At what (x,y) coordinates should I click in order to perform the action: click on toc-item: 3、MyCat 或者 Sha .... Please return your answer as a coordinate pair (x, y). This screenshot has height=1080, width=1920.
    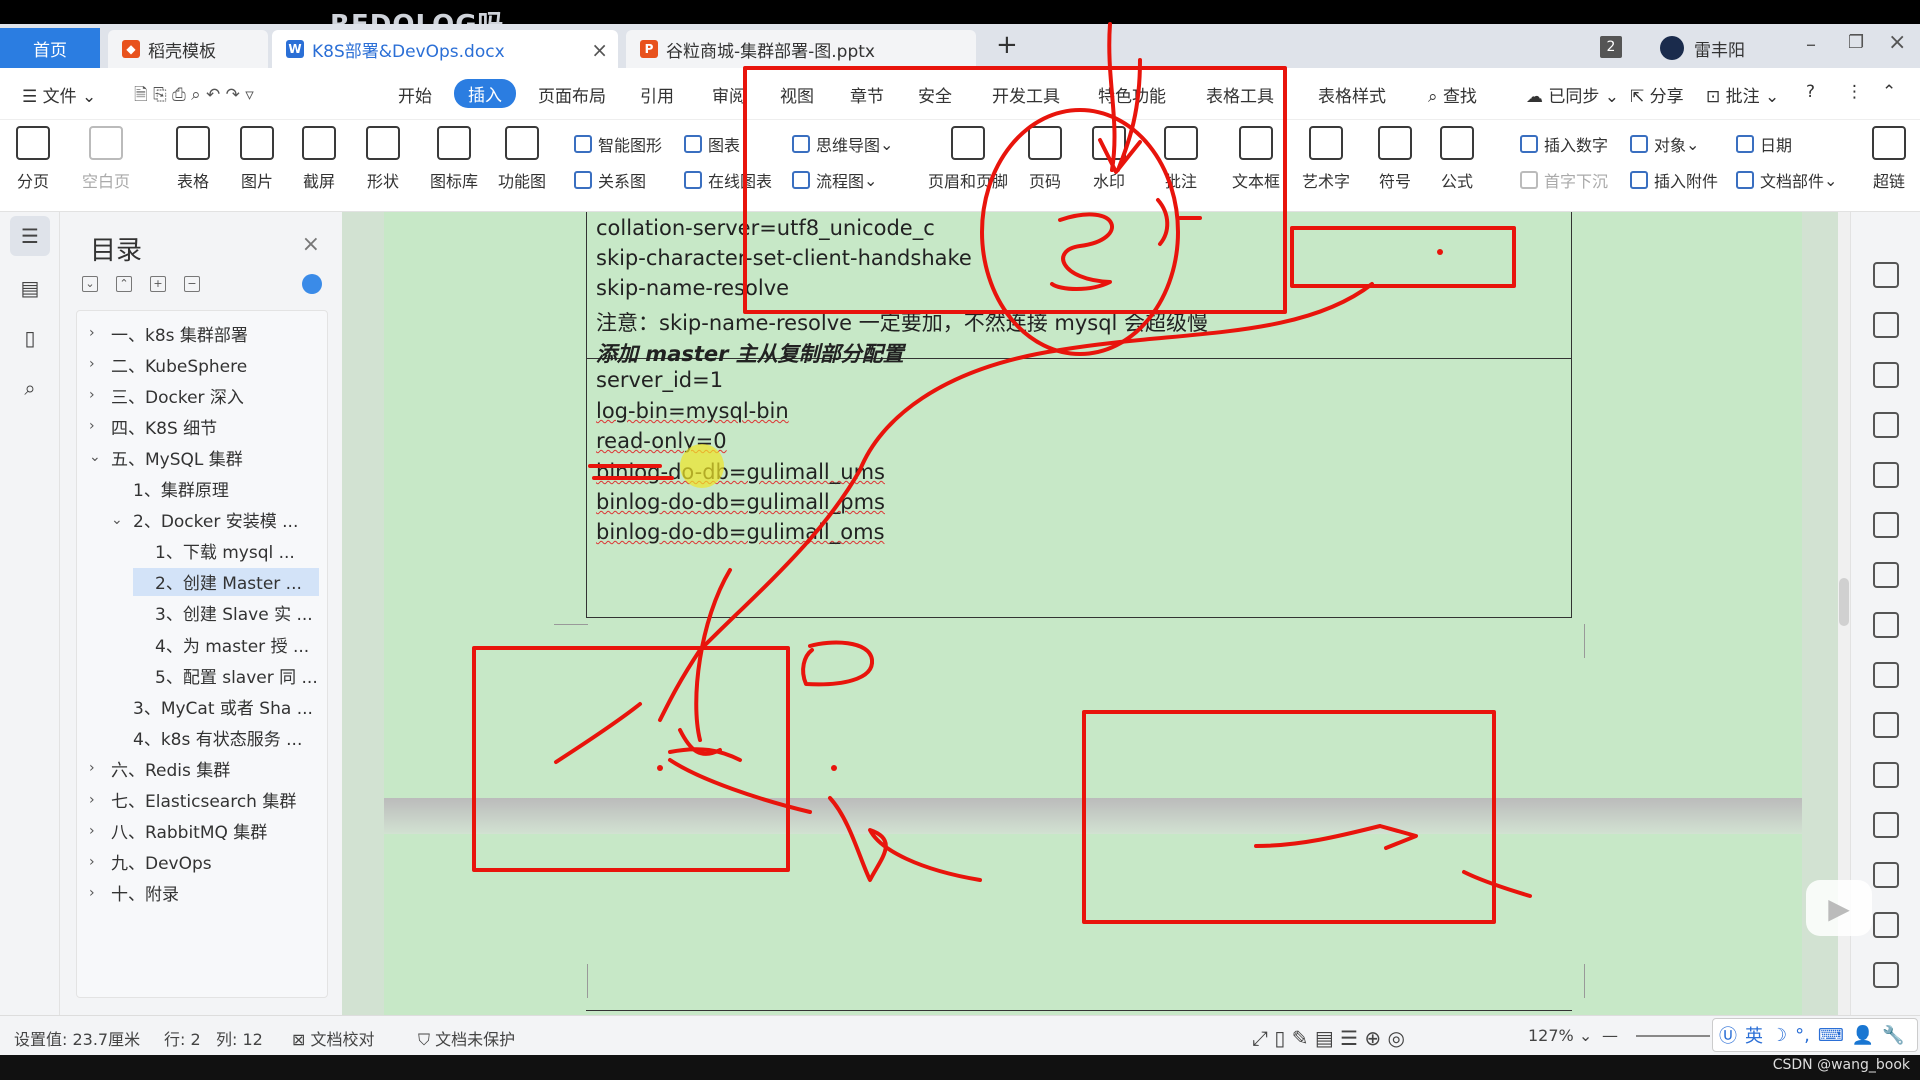
    Looking at the image, I should click on (215, 706).